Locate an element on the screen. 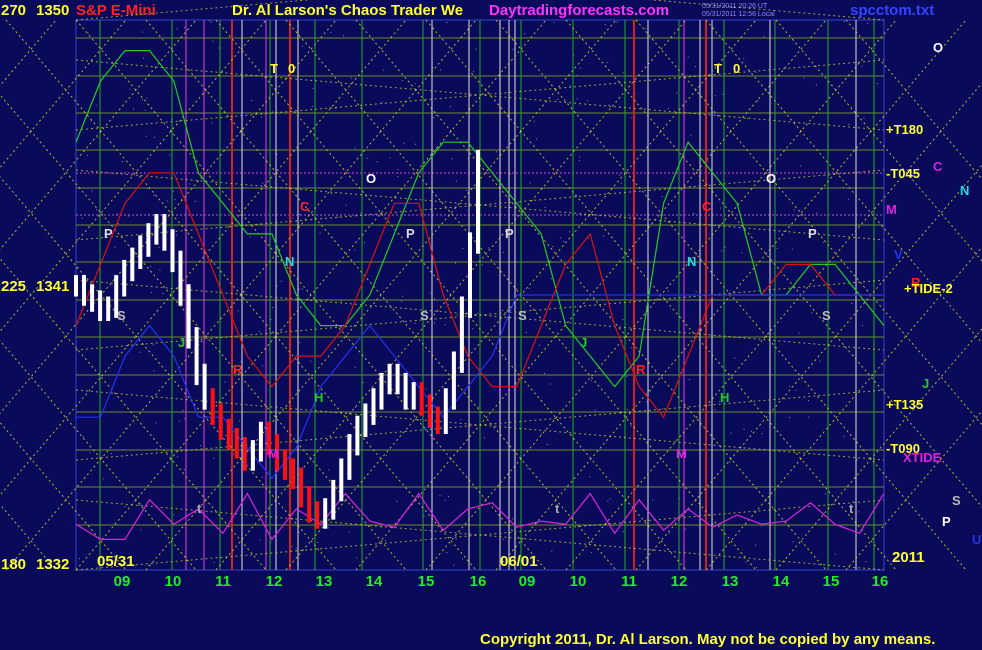 The height and width of the screenshot is (650, 982). marker-o: O is located at coordinates (771, 178).